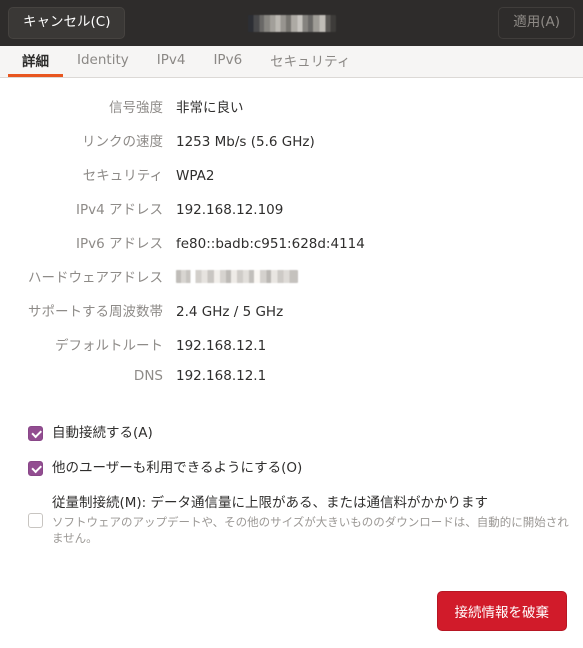 The image size is (583, 648). Describe the element at coordinates (291, 181) in the screenshot. I see `detail-row-security: セキュリティ WPA2` at that location.